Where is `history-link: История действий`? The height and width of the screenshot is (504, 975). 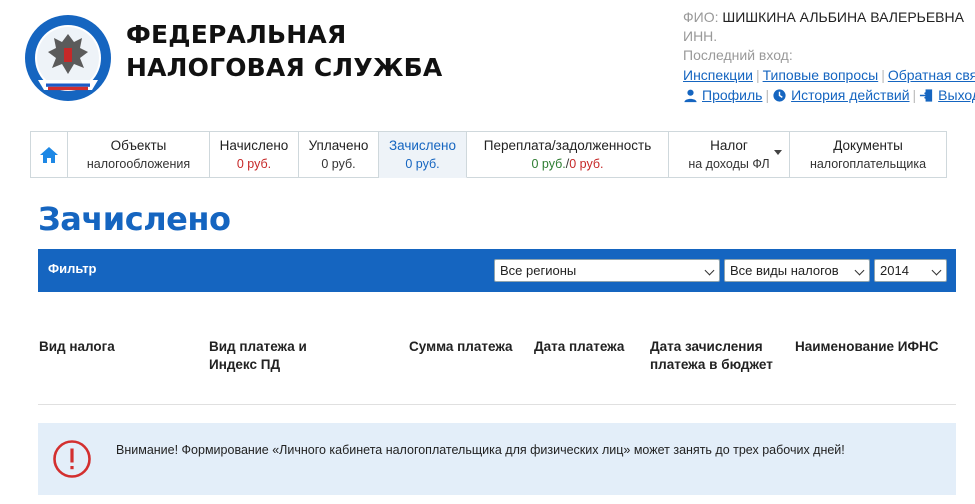
history-link: История действий is located at coordinates (841, 95).